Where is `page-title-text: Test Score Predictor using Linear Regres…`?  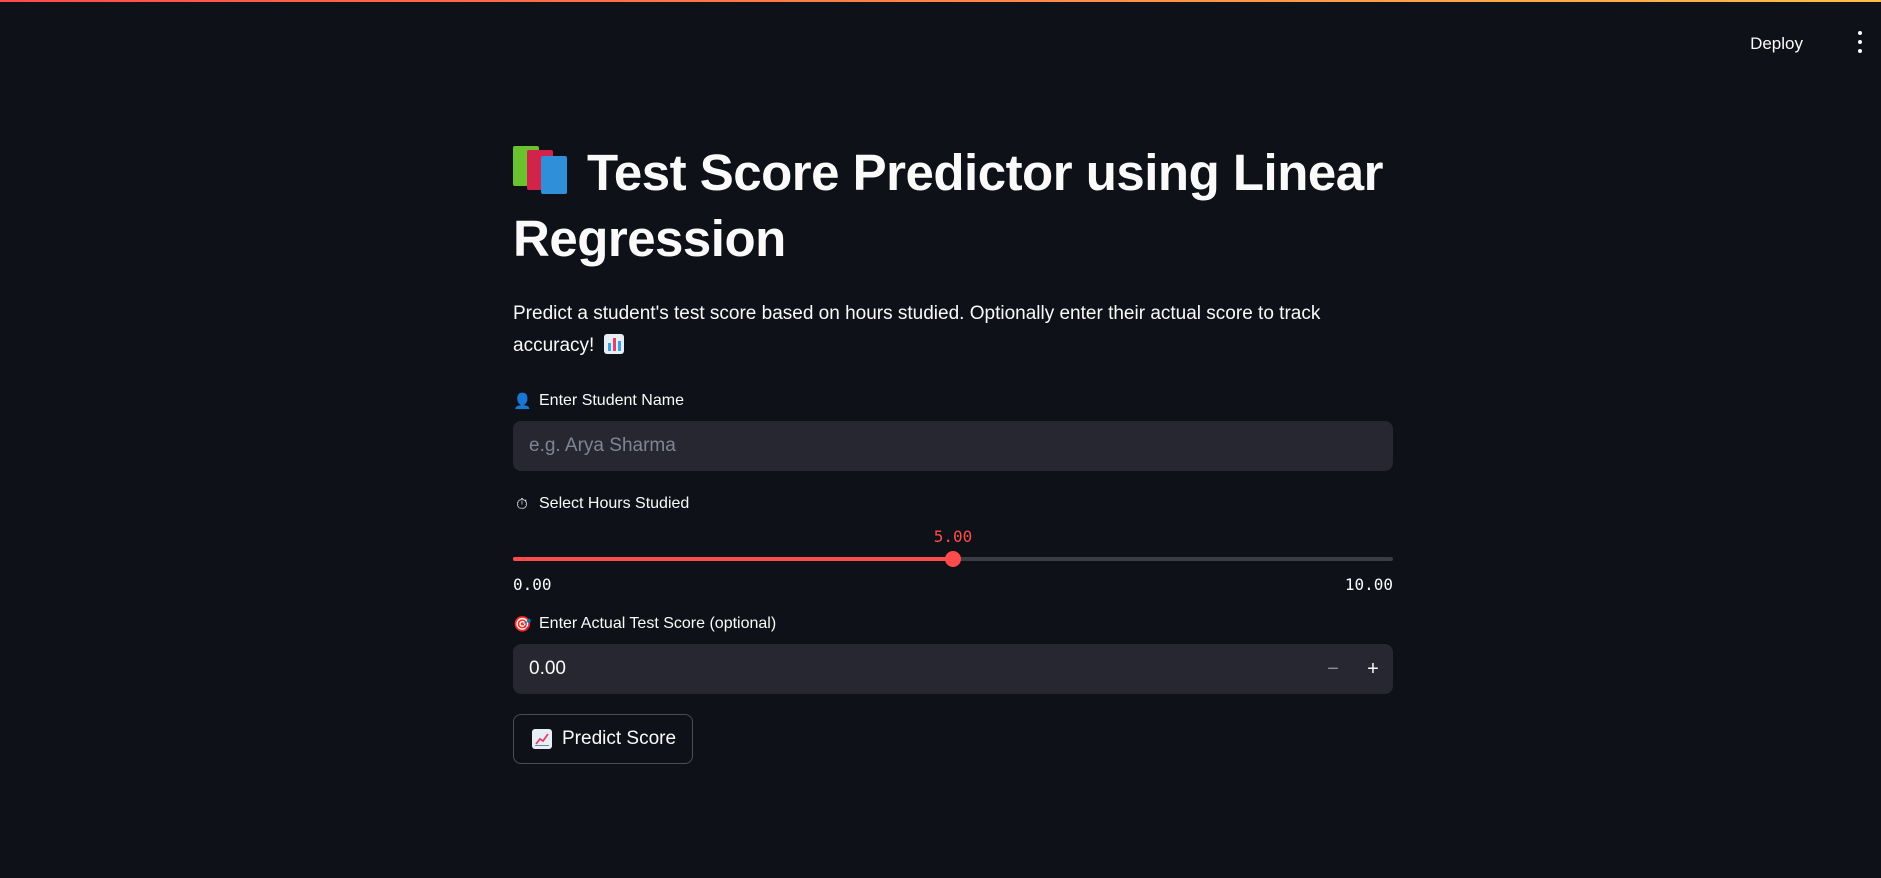
page-title-text: Test Score Predictor using Linear Regres… is located at coordinates (948, 205).